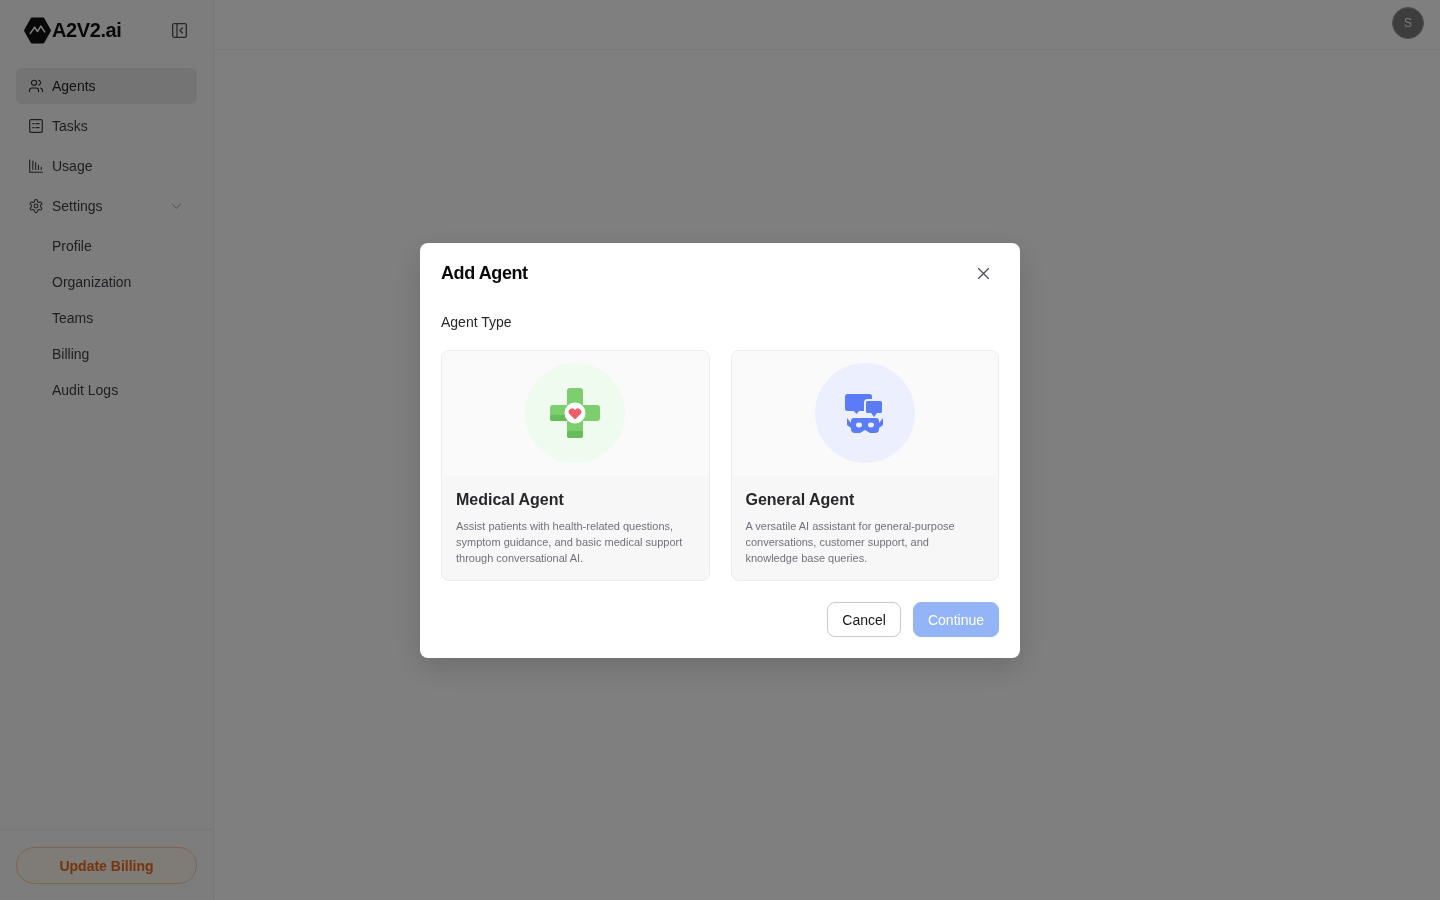 The width and height of the screenshot is (1440, 900). What do you see at coordinates (37, 30) in the screenshot?
I see `logo-icon` at bounding box center [37, 30].